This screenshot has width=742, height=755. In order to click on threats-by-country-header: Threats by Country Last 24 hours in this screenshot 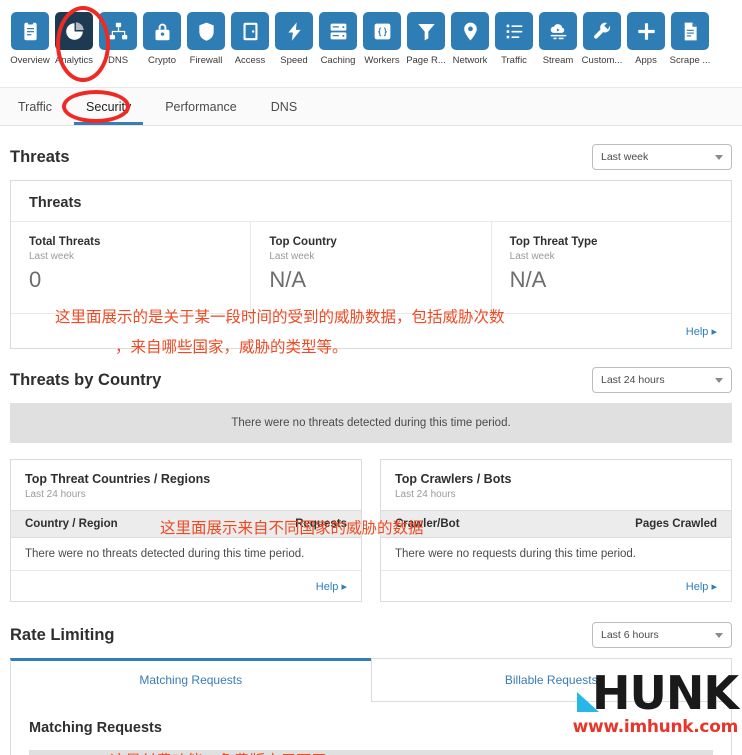, I will do `click(371, 380)`.